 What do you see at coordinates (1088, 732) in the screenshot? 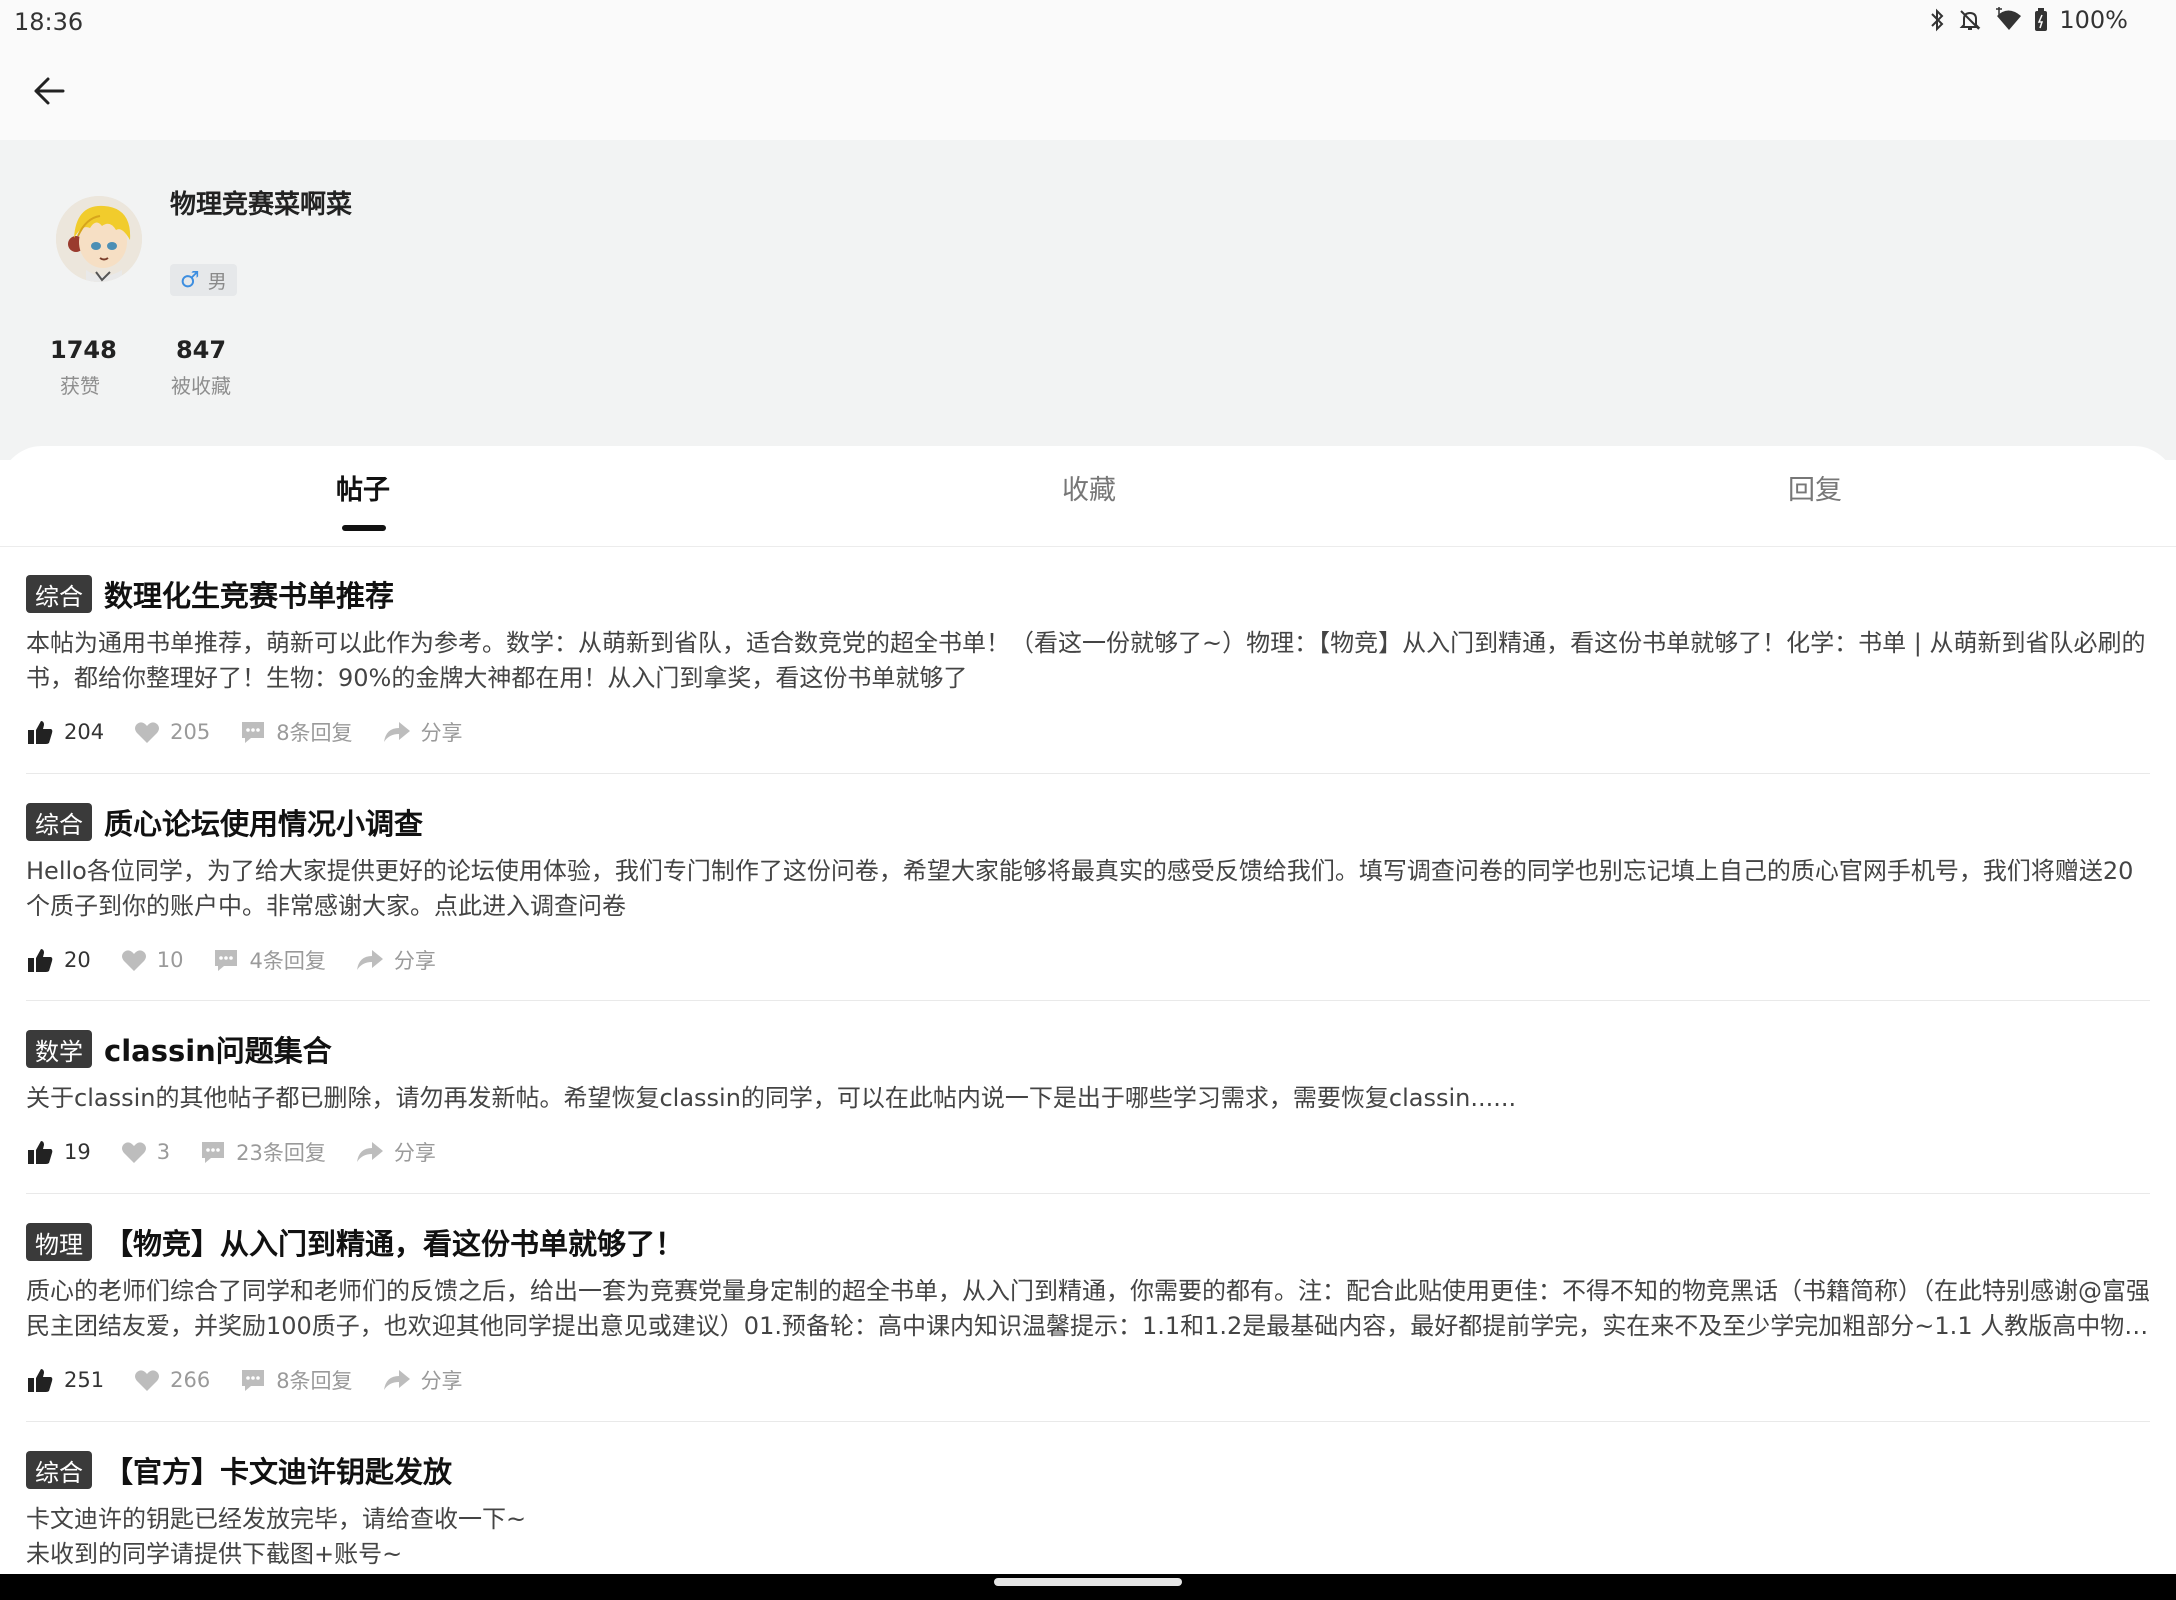
I see `post-actions: 204 205 8条回复 分享` at bounding box center [1088, 732].